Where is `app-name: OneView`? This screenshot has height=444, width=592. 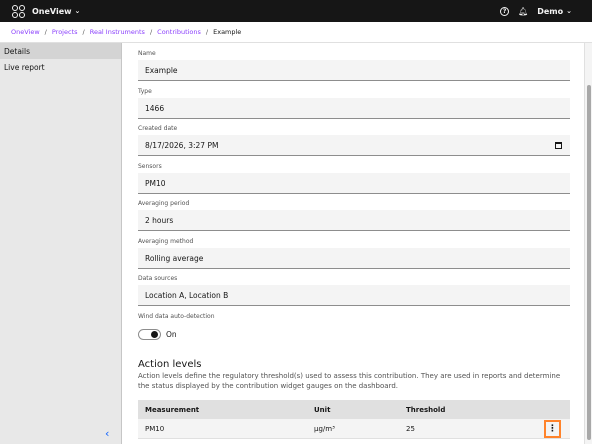 app-name: OneView is located at coordinates (52, 11).